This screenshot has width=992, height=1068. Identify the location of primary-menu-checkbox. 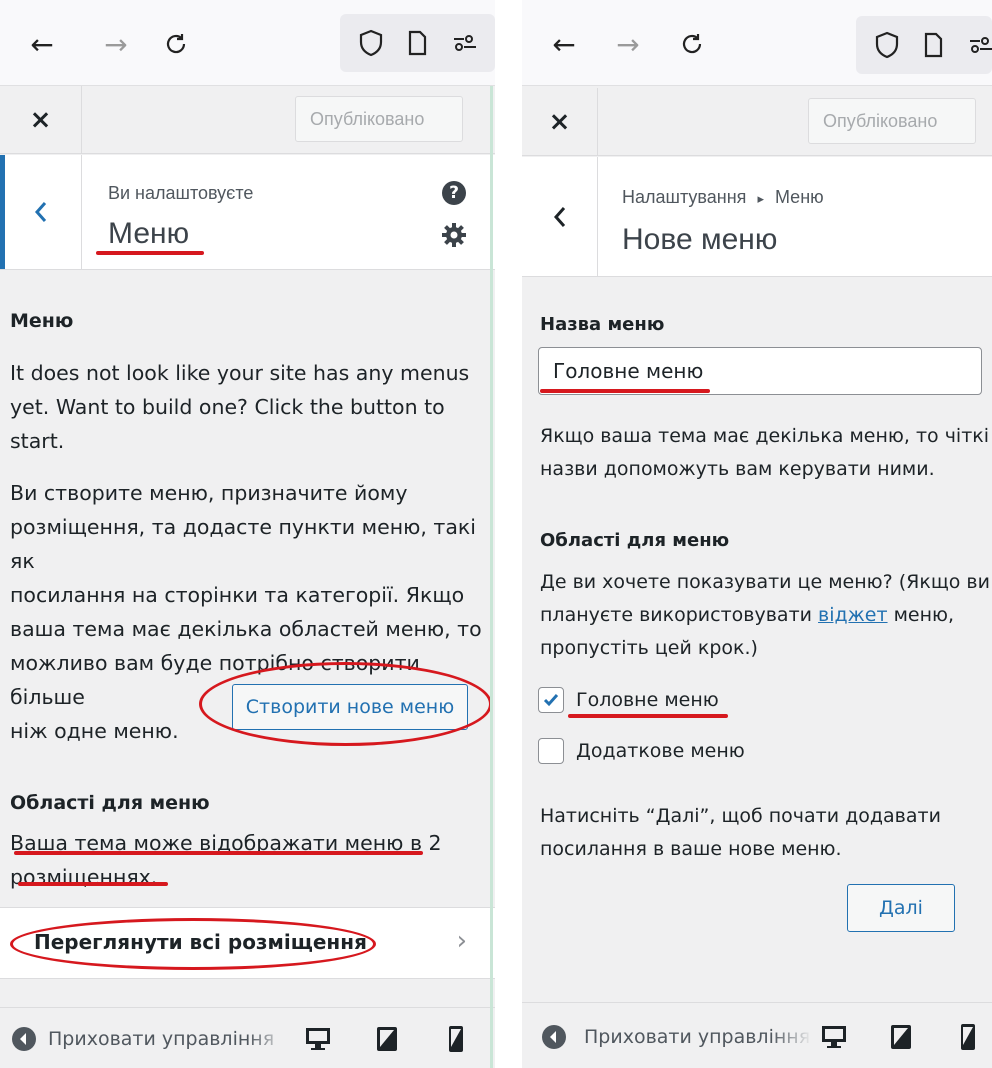
(551, 700).